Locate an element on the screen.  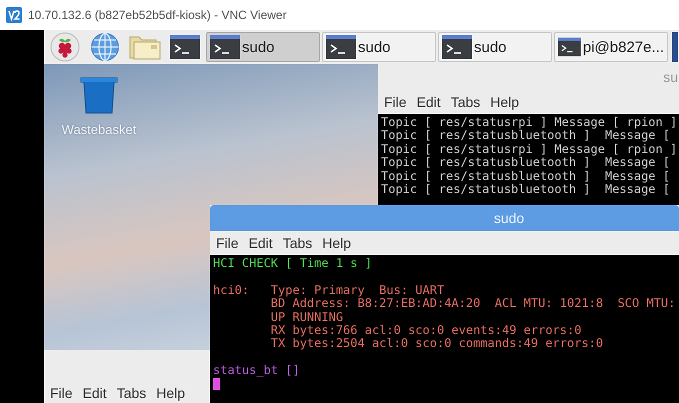
window-title: su is located at coordinates (670, 77).